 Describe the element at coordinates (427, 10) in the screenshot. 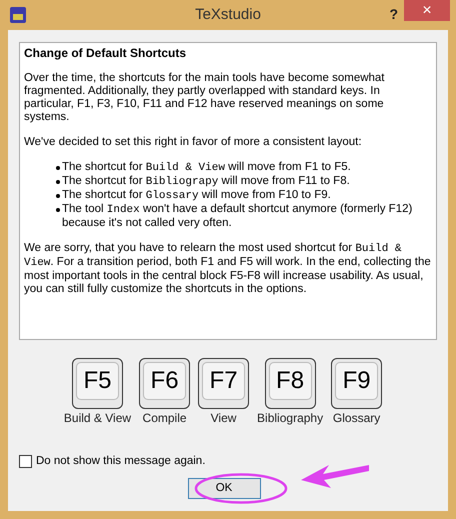

I see `close-button: ×` at that location.